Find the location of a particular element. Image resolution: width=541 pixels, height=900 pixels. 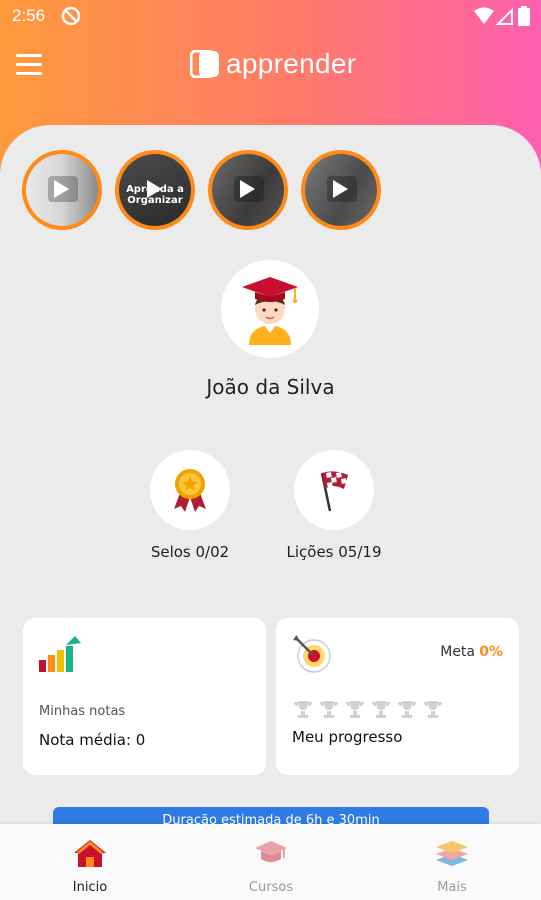

brand: apprender is located at coordinates (273, 64).